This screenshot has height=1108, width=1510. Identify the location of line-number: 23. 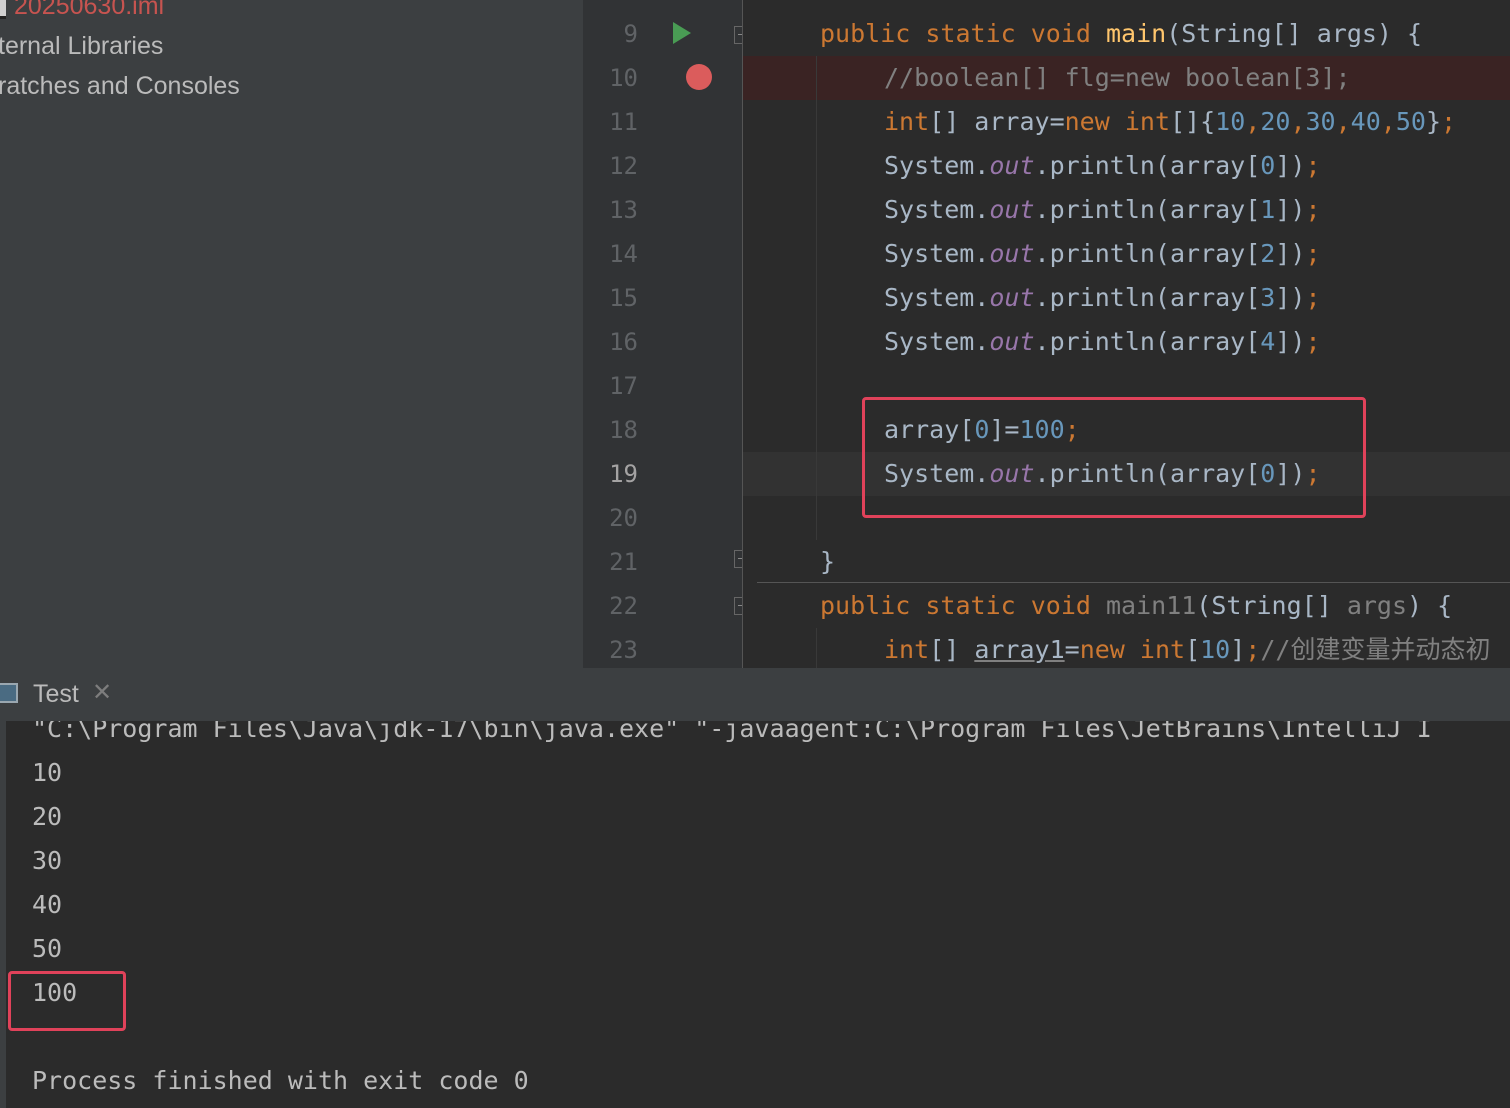
(623, 650).